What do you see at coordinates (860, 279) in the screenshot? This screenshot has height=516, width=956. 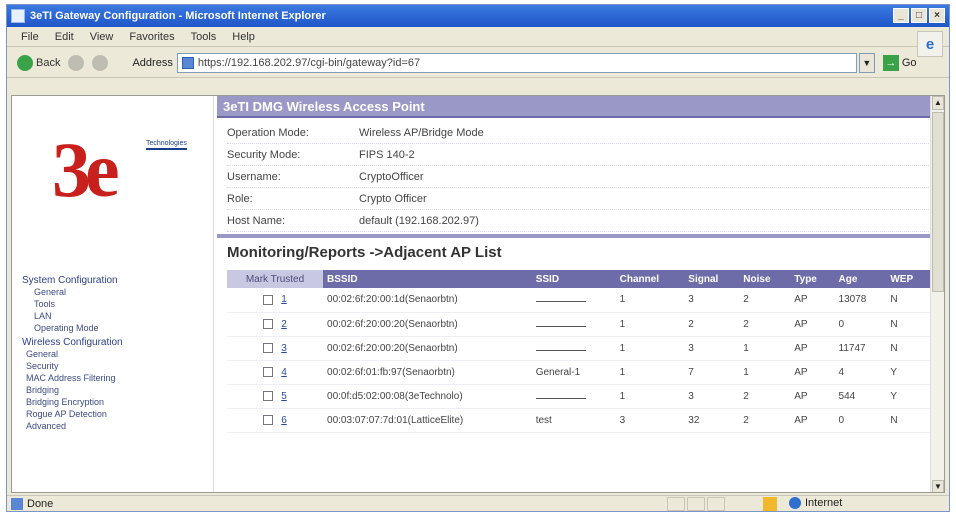 I see `col-age: Age` at bounding box center [860, 279].